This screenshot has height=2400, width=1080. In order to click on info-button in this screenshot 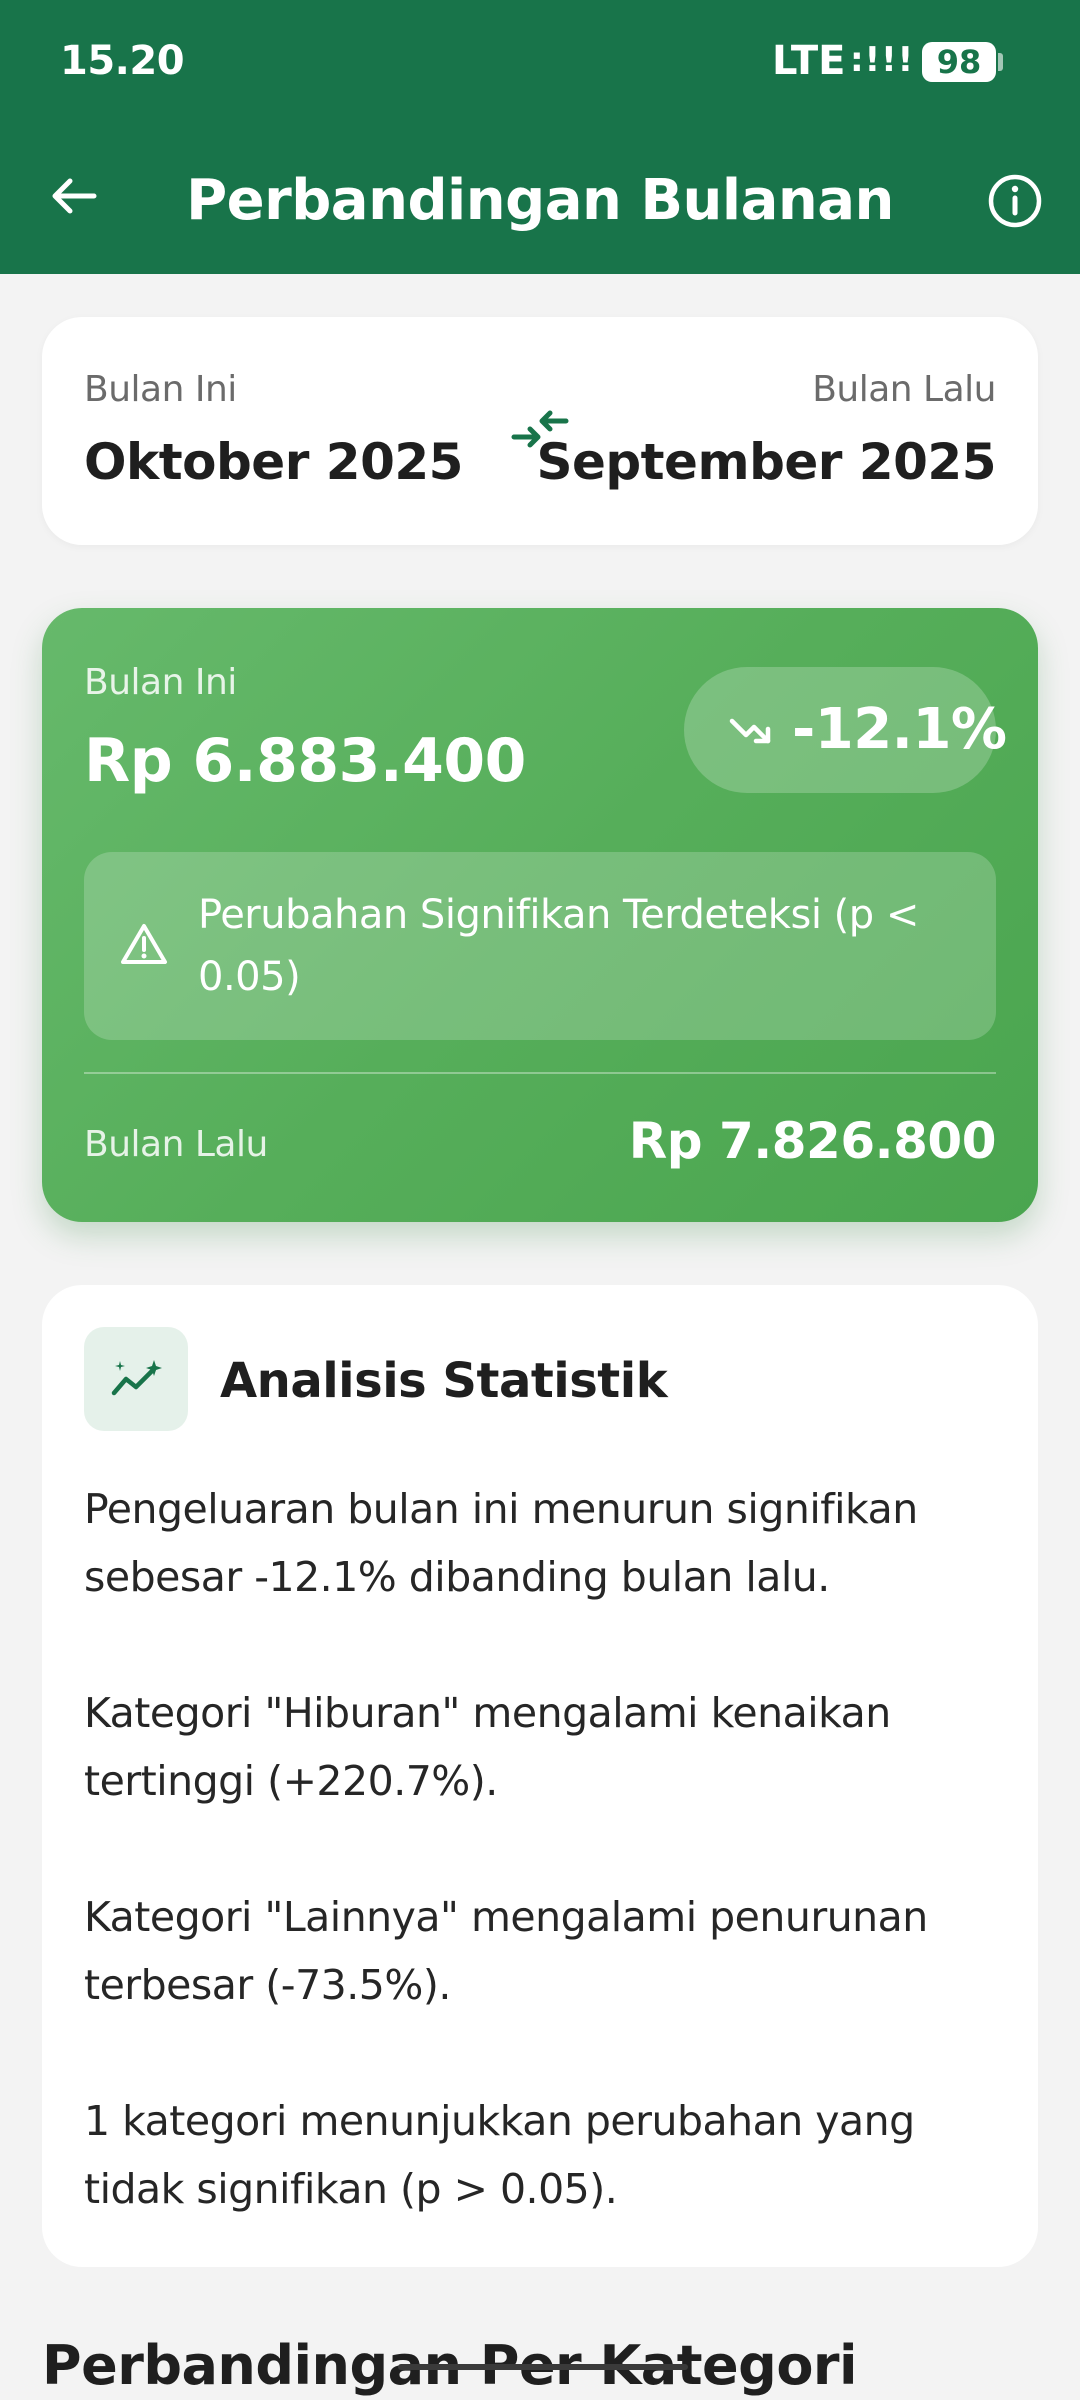, I will do `click(1015, 201)`.